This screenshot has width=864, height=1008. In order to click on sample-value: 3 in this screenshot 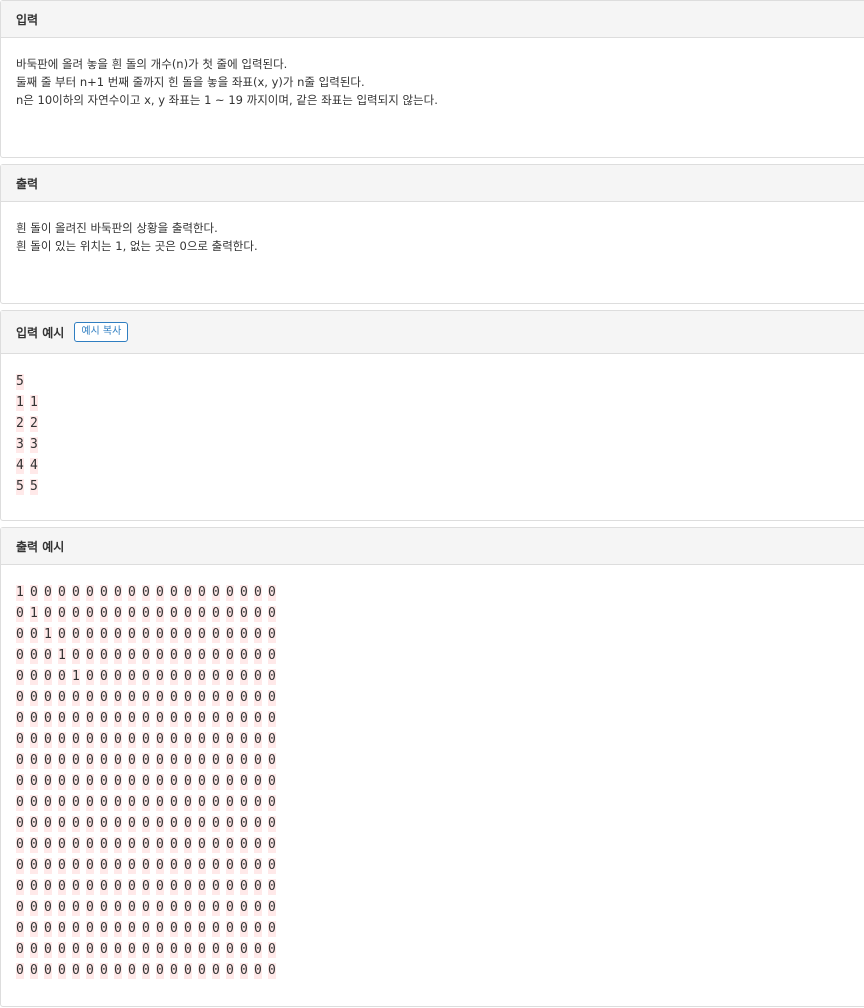, I will do `click(23, 444)`.